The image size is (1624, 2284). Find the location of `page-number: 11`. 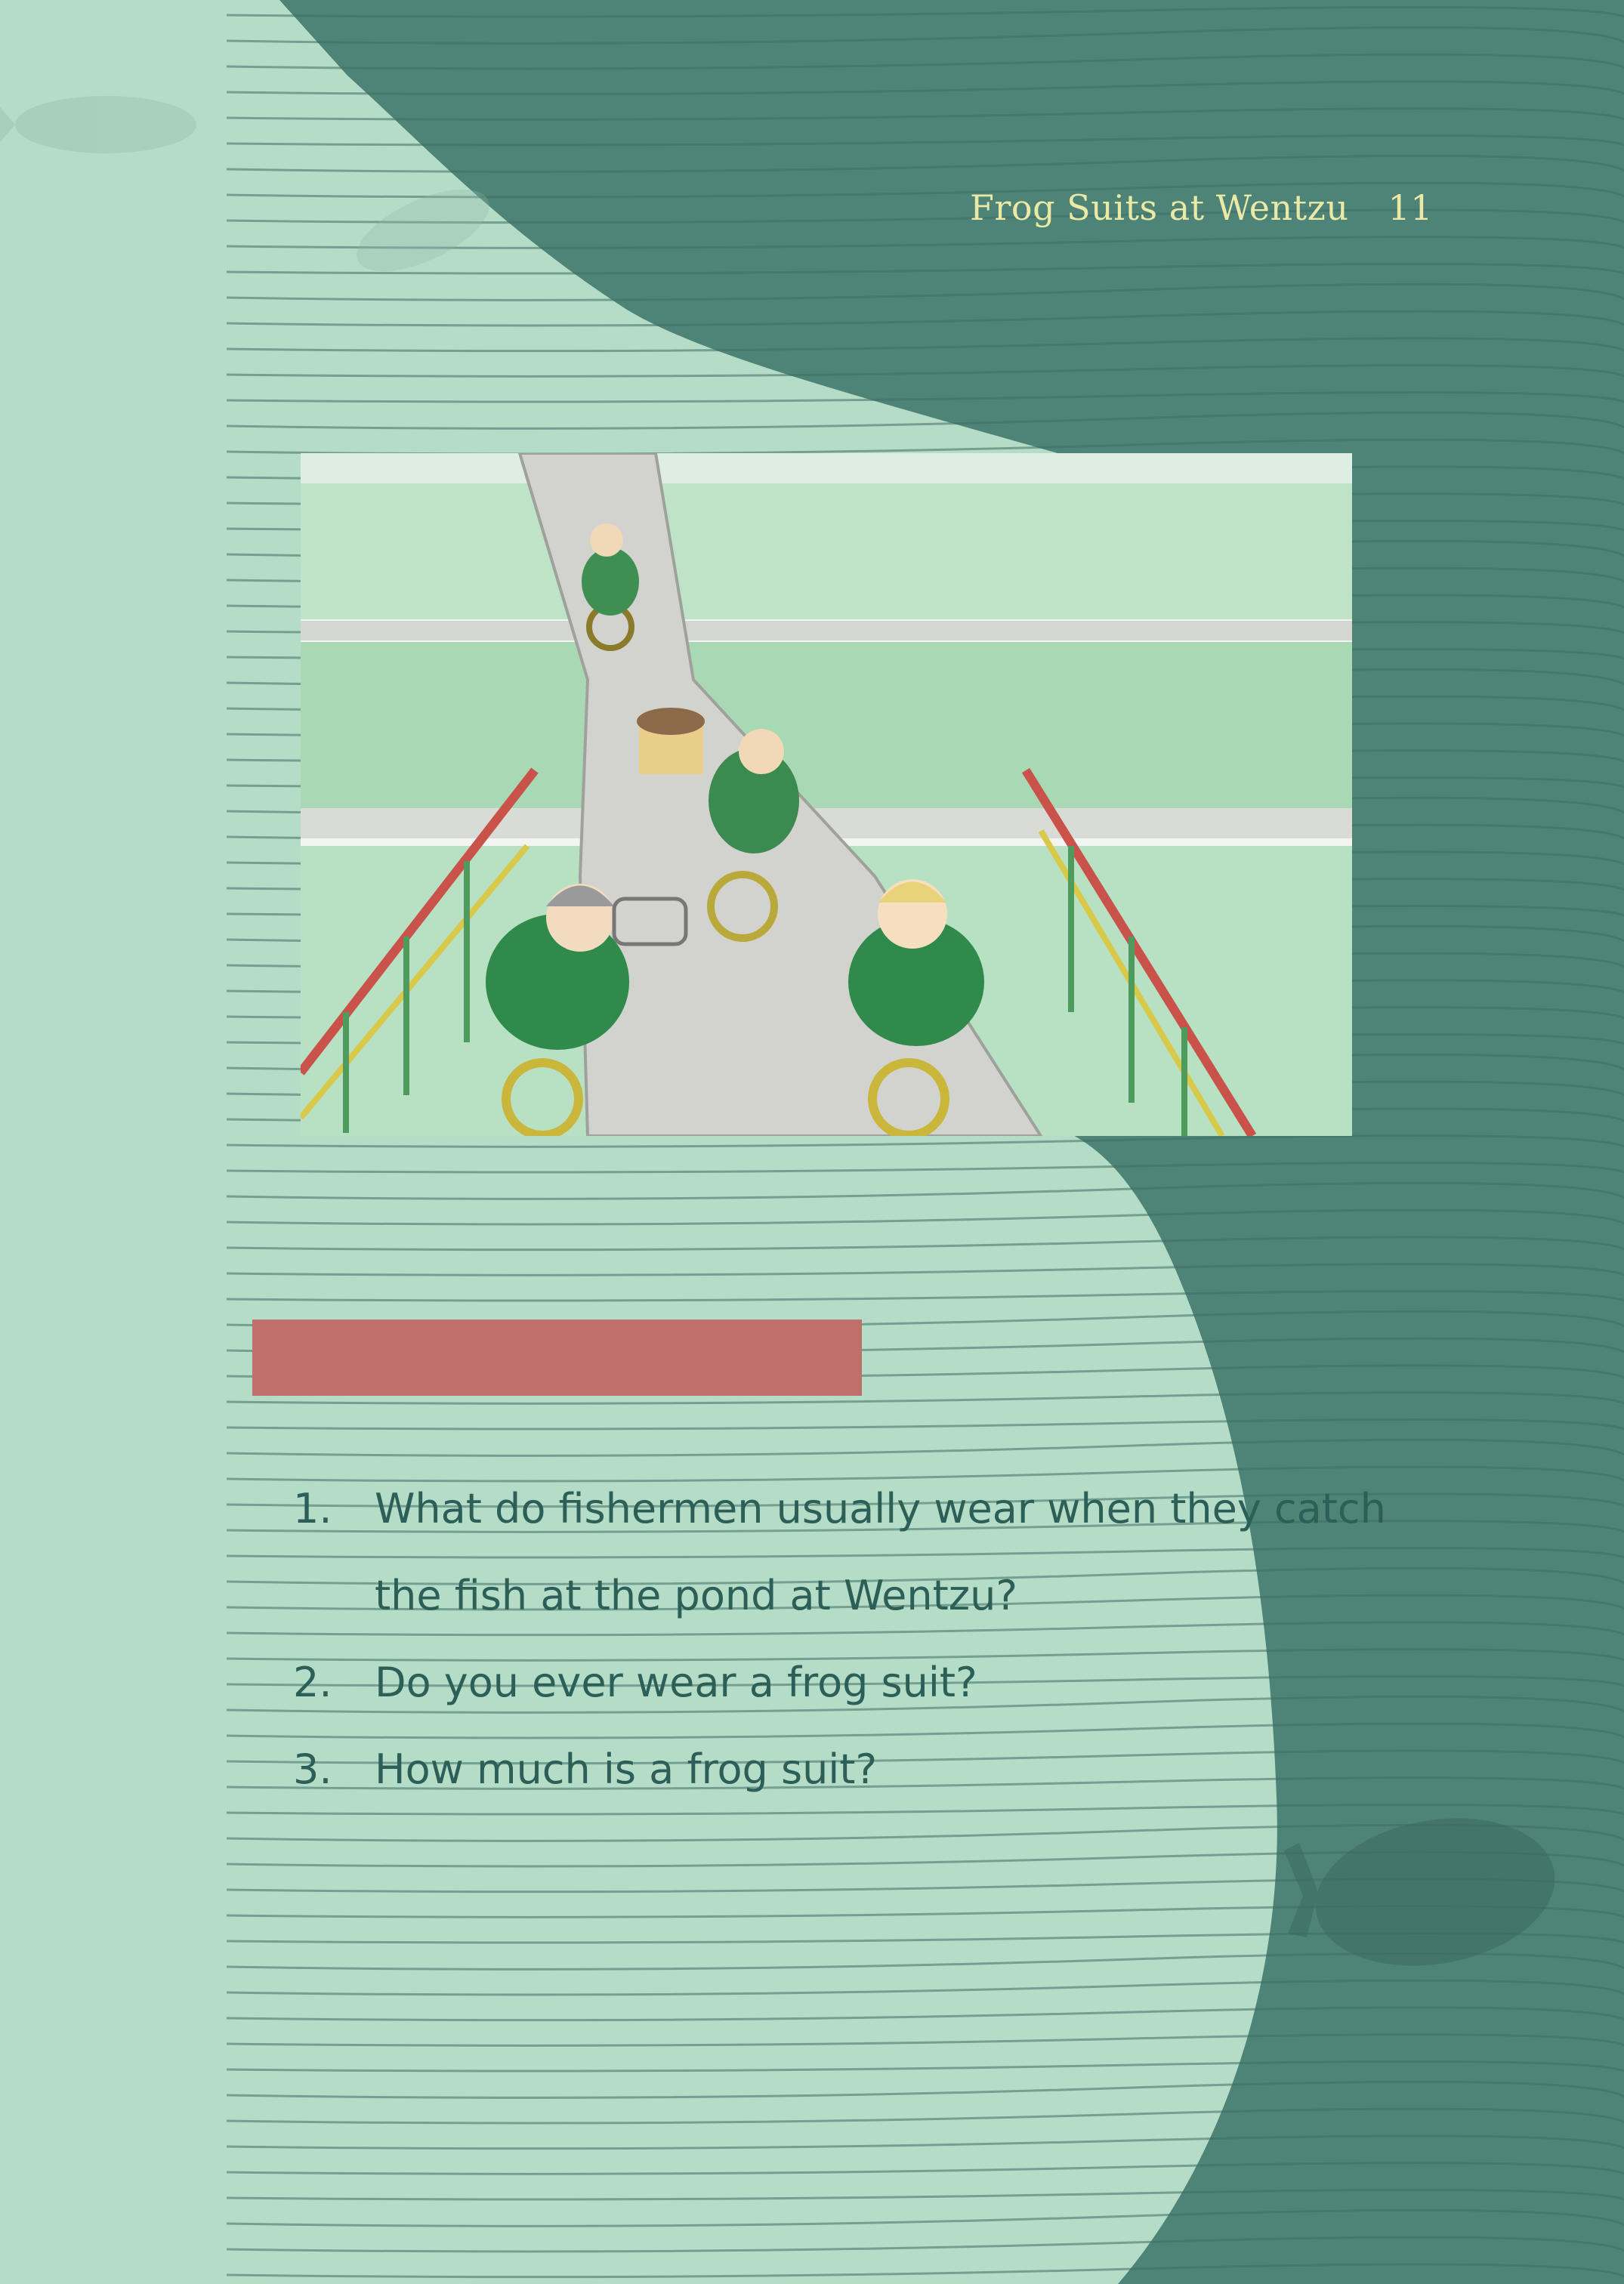

page-number: 11 is located at coordinates (1411, 207).